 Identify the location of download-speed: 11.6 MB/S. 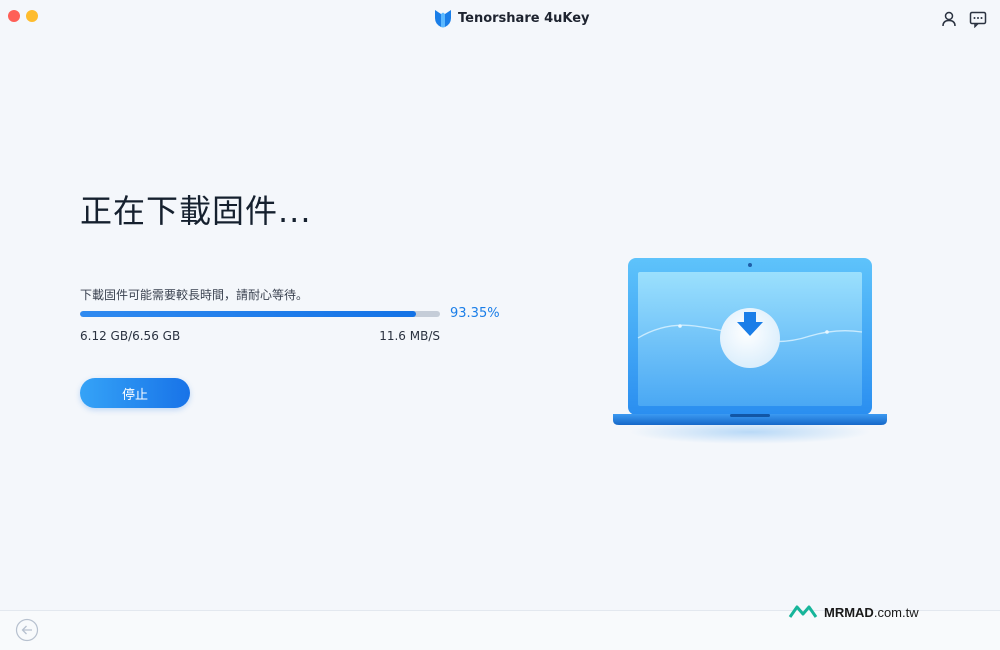
(409, 336).